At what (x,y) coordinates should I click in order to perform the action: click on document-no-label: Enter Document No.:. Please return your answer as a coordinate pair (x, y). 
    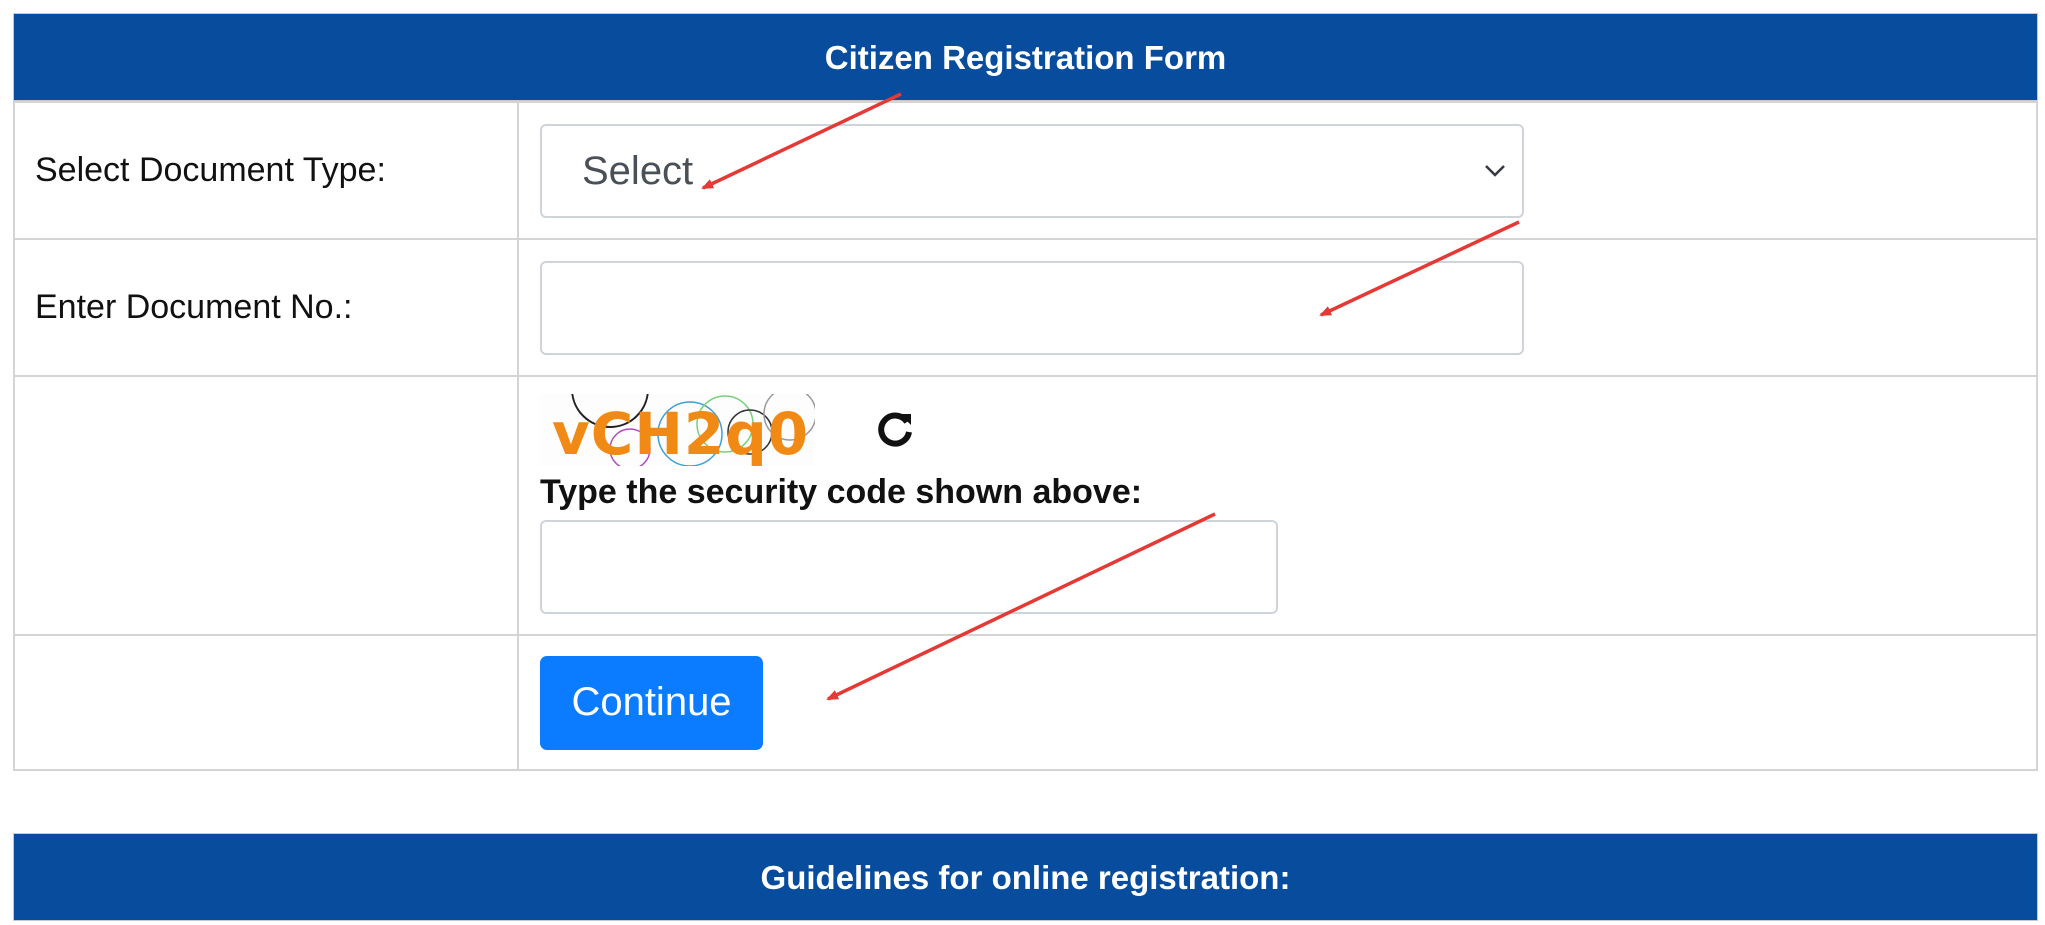
    Looking at the image, I should click on (266, 307).